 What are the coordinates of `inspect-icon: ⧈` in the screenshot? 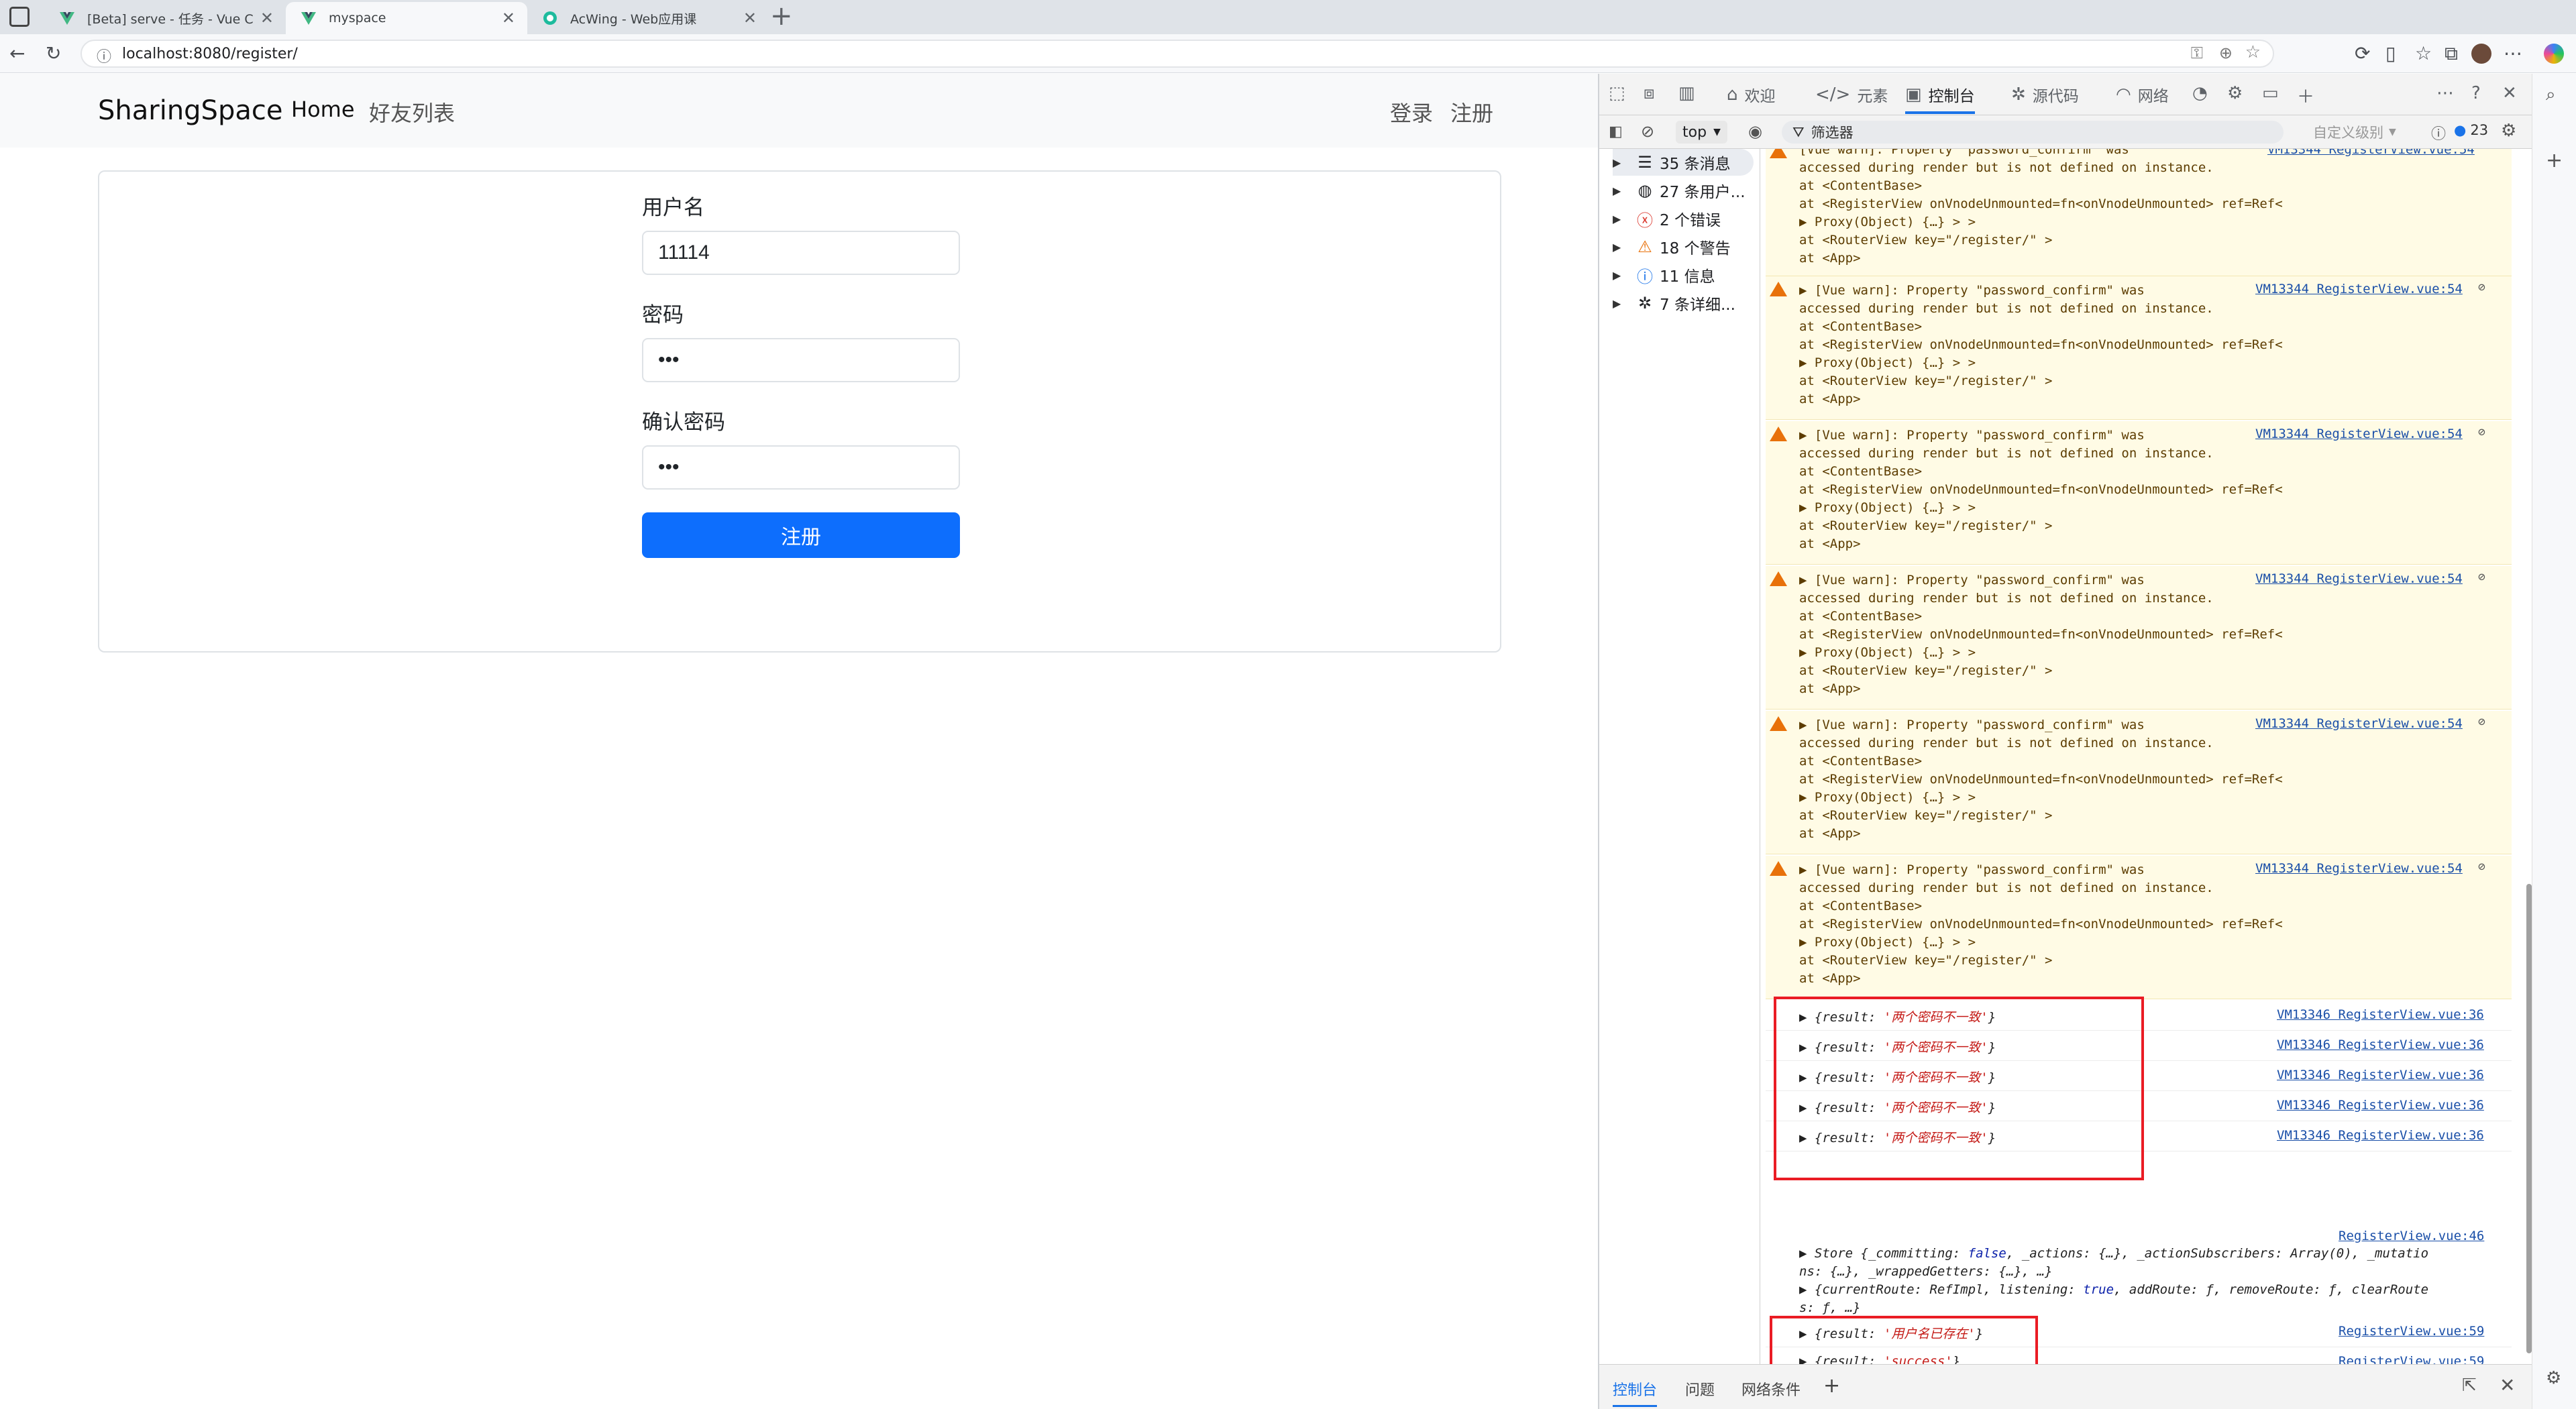 It's located at (1653, 93).